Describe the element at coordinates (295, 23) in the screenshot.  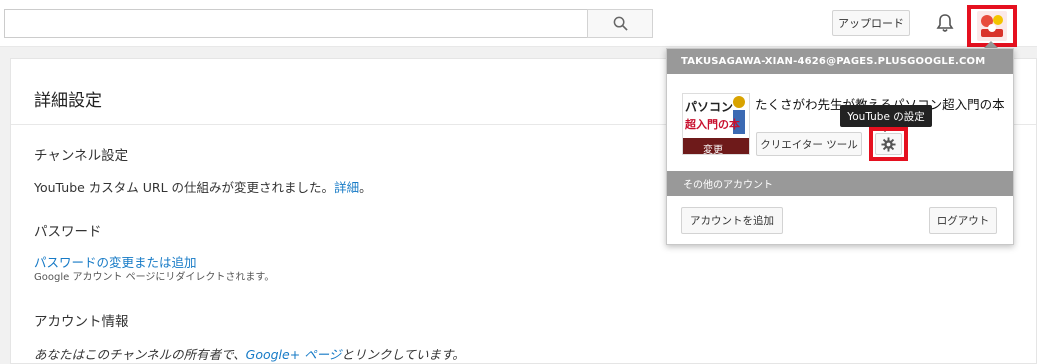
I see `search-input` at that location.